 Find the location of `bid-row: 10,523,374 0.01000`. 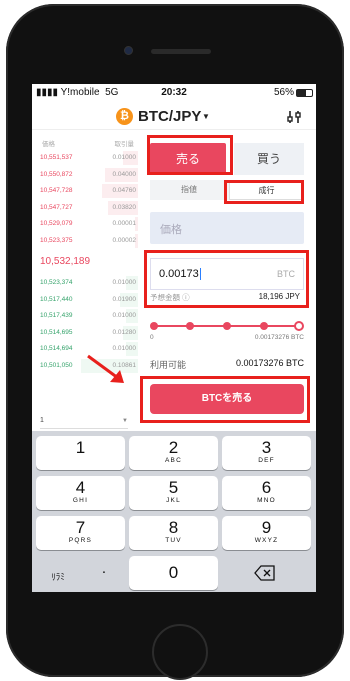

bid-row: 10,523,374 0.01000 is located at coordinates (89, 283).